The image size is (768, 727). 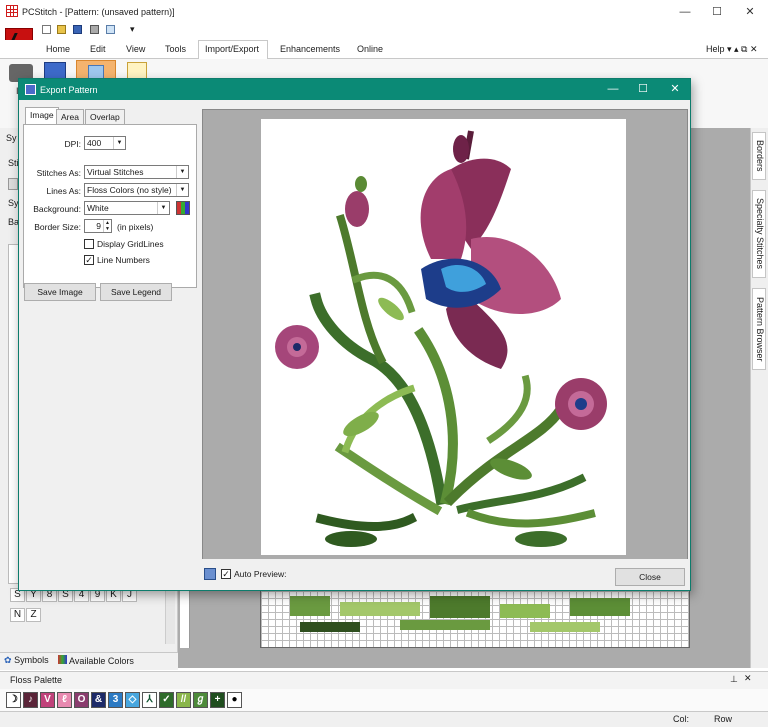 What do you see at coordinates (370, 49) in the screenshot?
I see `tab-online: Online` at bounding box center [370, 49].